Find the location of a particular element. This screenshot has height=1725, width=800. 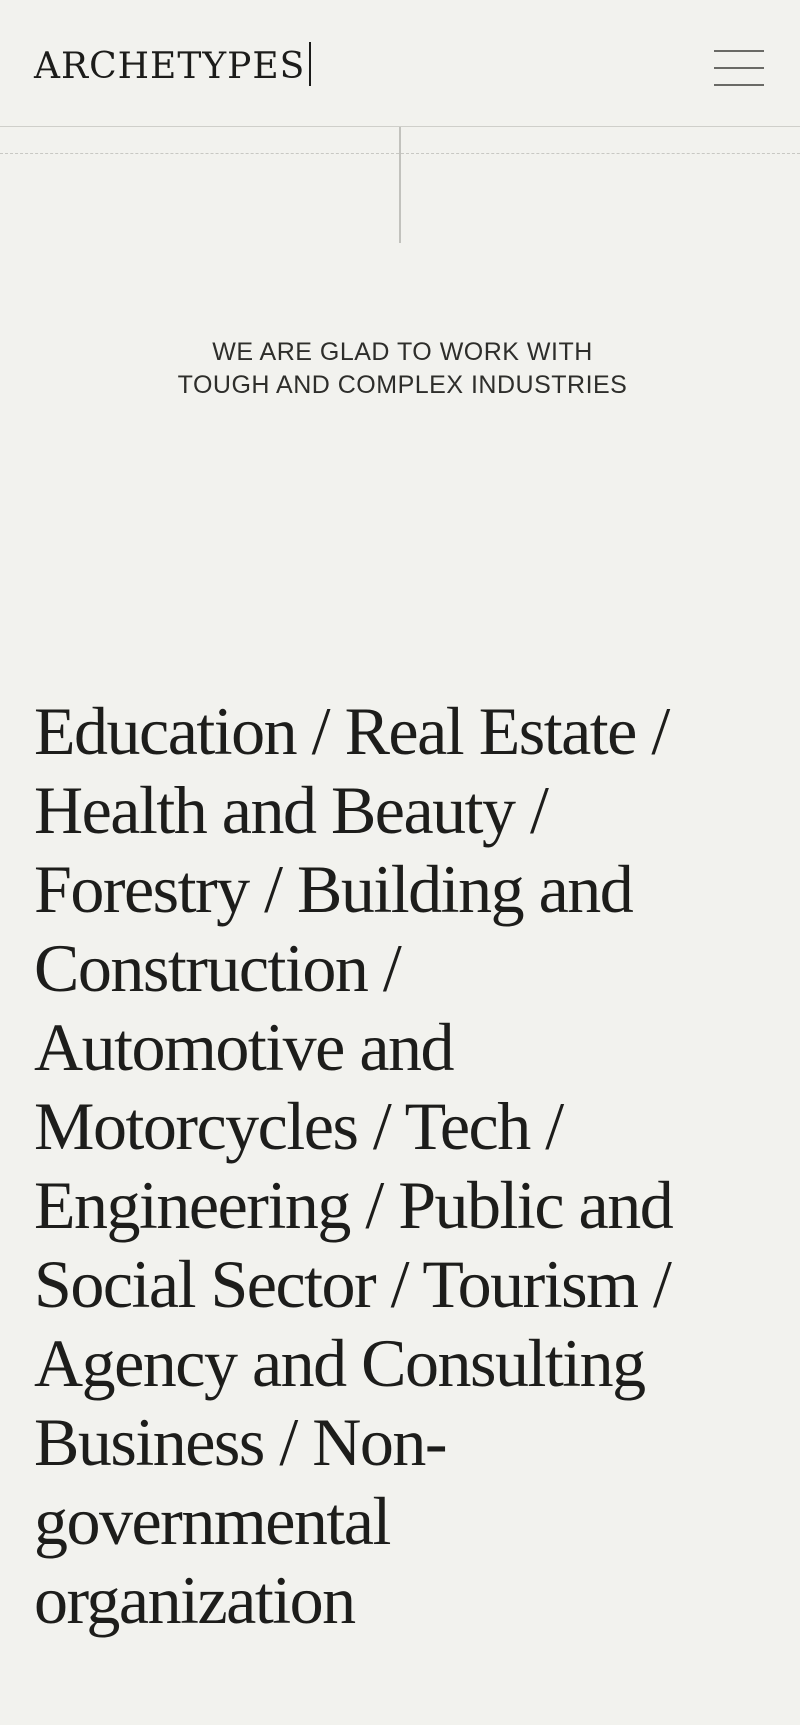

menu-bar-bottom is located at coordinates (739, 85).